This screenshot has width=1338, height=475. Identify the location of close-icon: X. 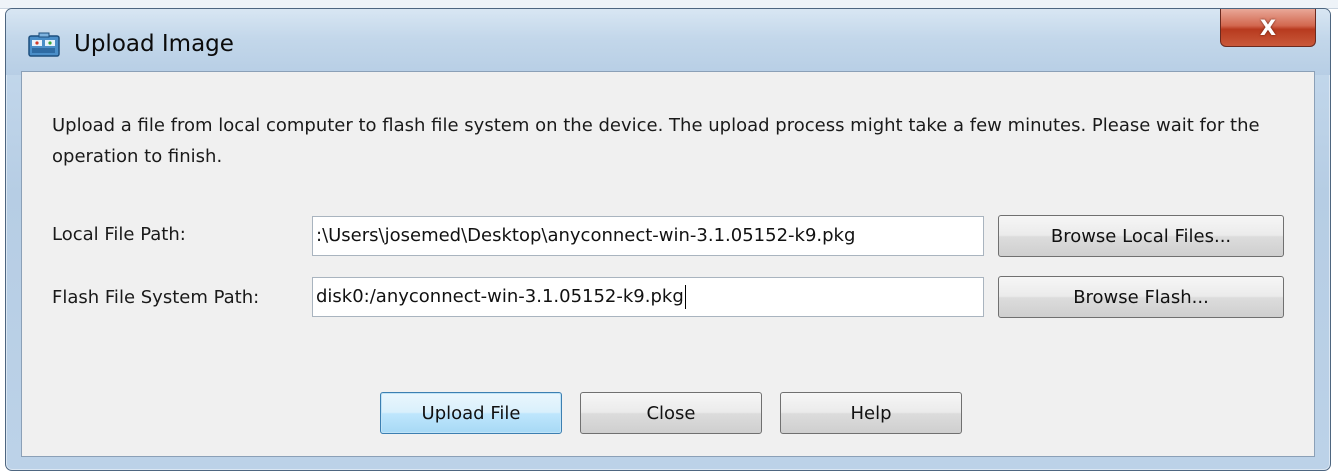
(1268, 27).